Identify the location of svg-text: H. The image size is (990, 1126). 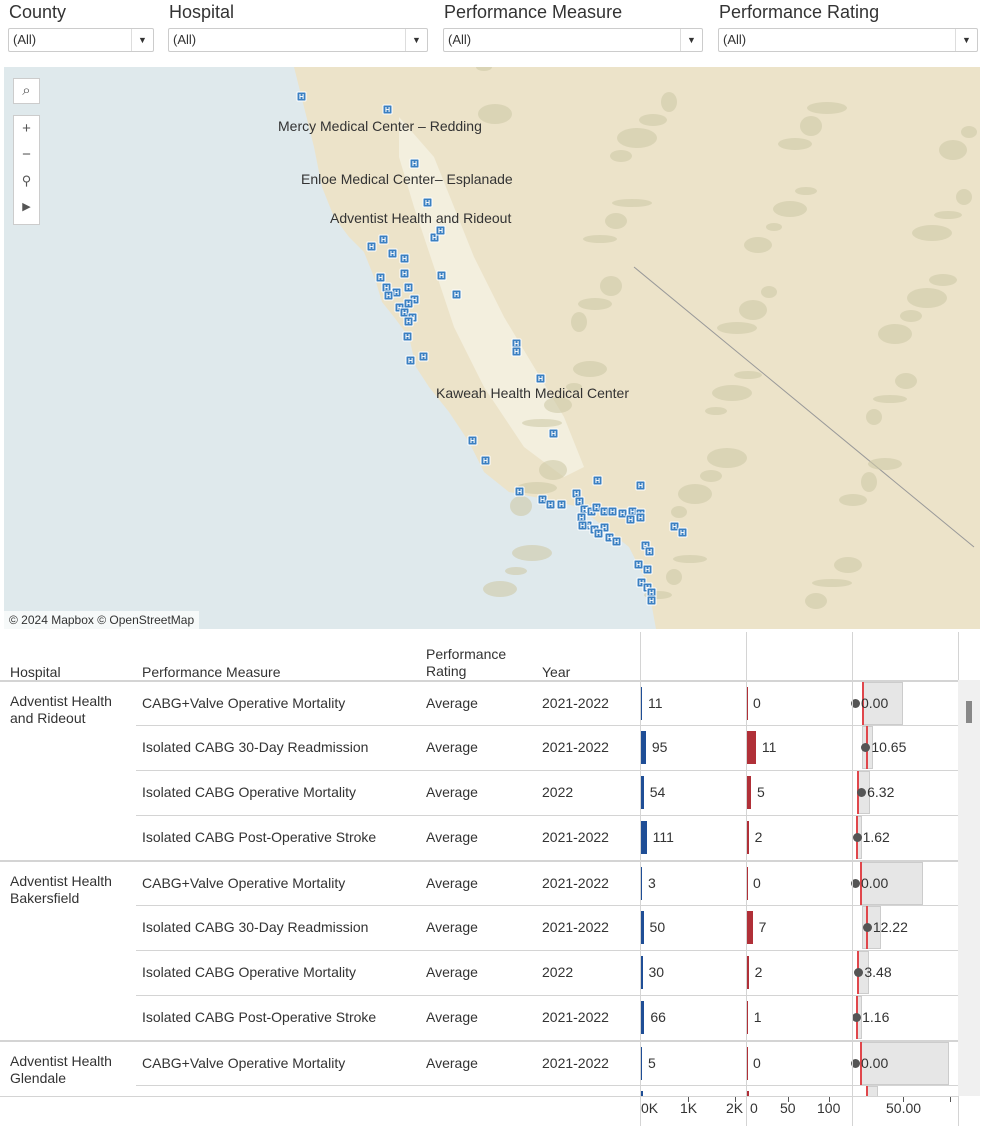
(408, 304).